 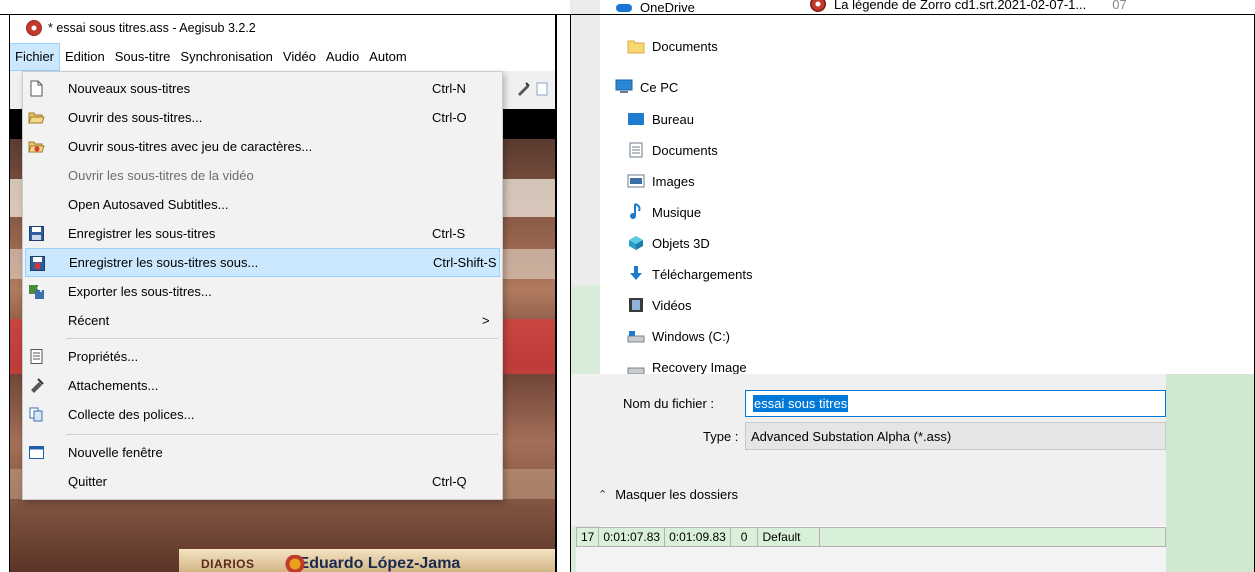 I want to click on new-window-icon, so click(x=36, y=452).